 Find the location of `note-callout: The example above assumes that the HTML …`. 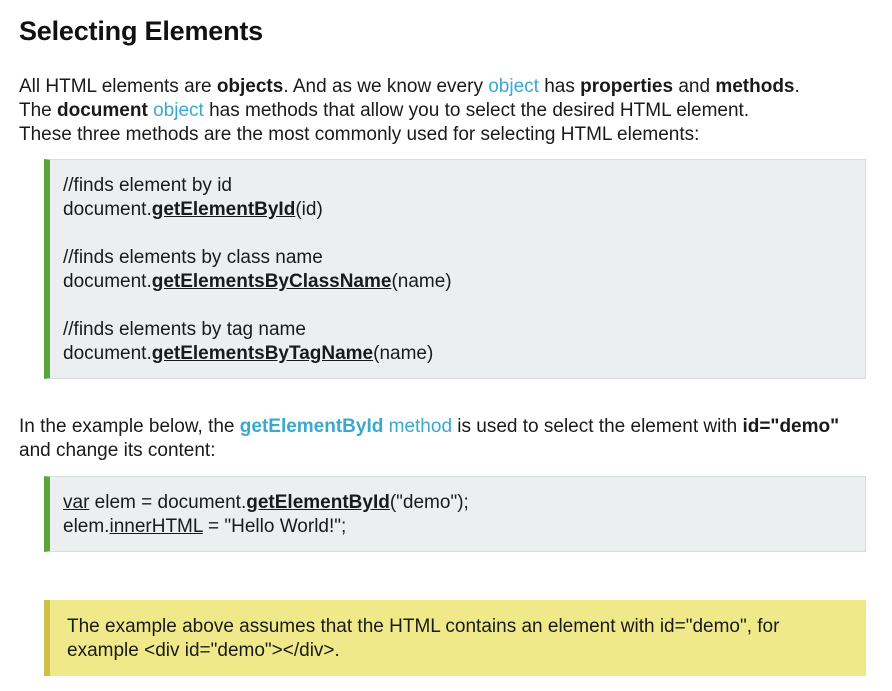

note-callout: The example above assumes that the HTML … is located at coordinates (455, 638).